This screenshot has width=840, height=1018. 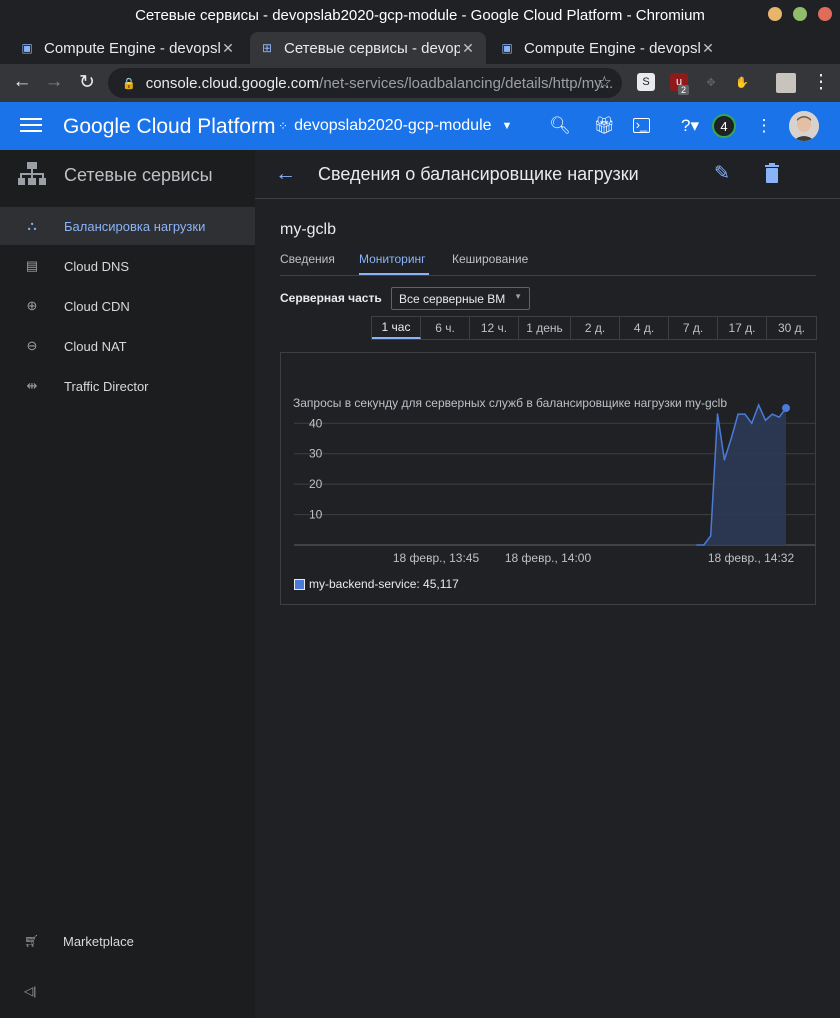 What do you see at coordinates (741, 475) in the screenshot?
I see `series-area` at bounding box center [741, 475].